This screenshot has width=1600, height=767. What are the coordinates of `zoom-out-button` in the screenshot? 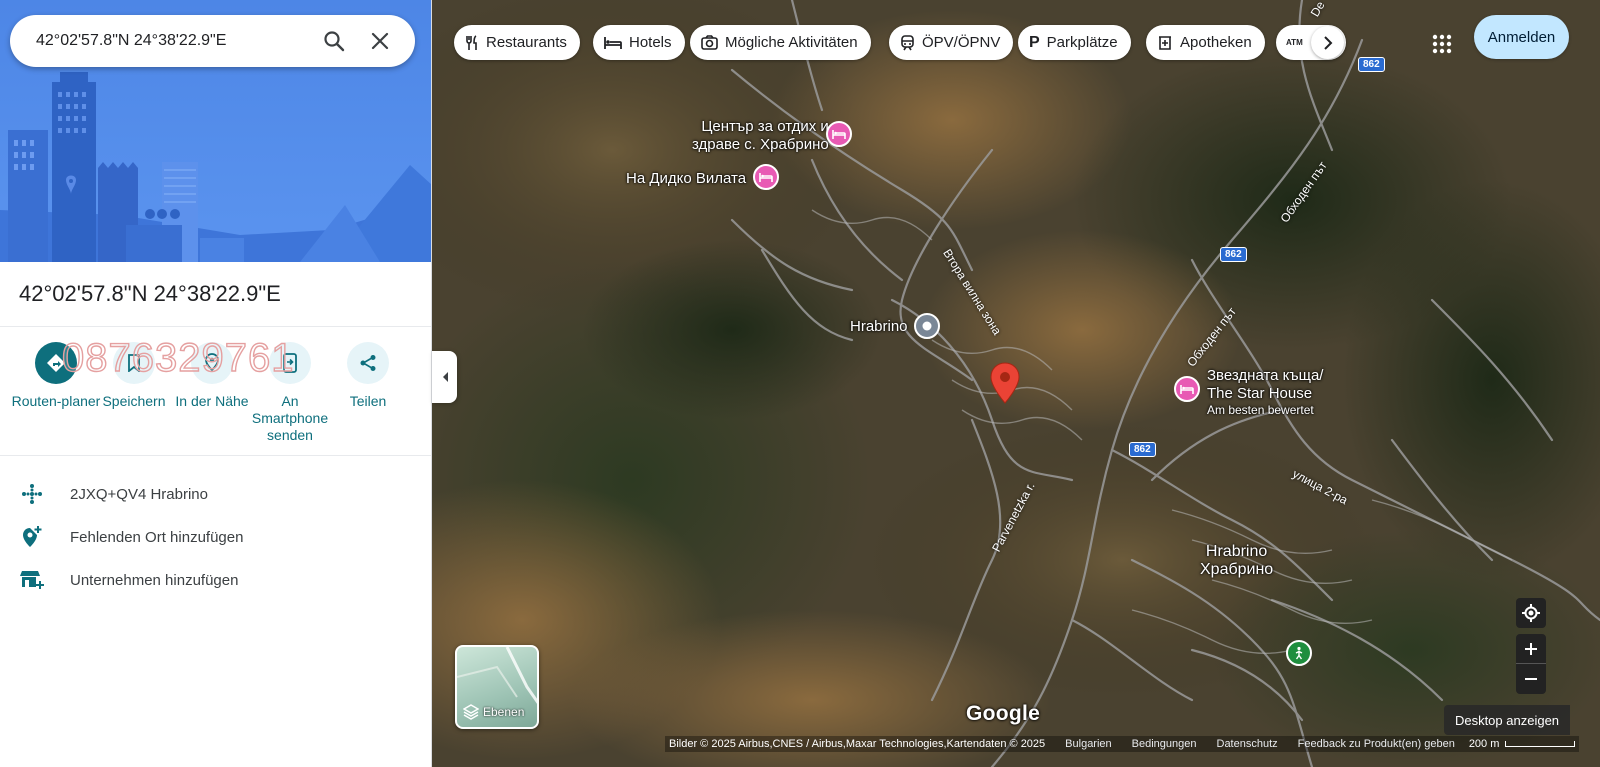 It's located at (1531, 679).